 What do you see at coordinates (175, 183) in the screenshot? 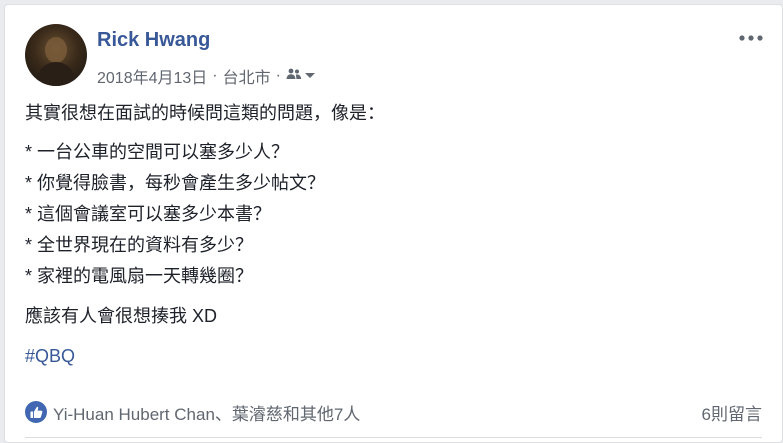
I see `list-item: * 你覺得臉書，每秒會產生多少帖文？` at bounding box center [175, 183].